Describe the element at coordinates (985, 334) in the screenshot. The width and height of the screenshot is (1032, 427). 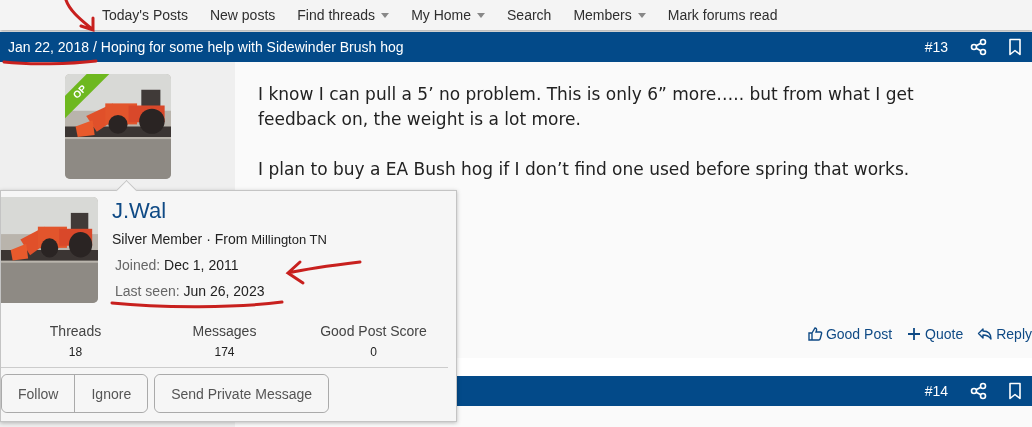
I see `reply-icon` at that location.